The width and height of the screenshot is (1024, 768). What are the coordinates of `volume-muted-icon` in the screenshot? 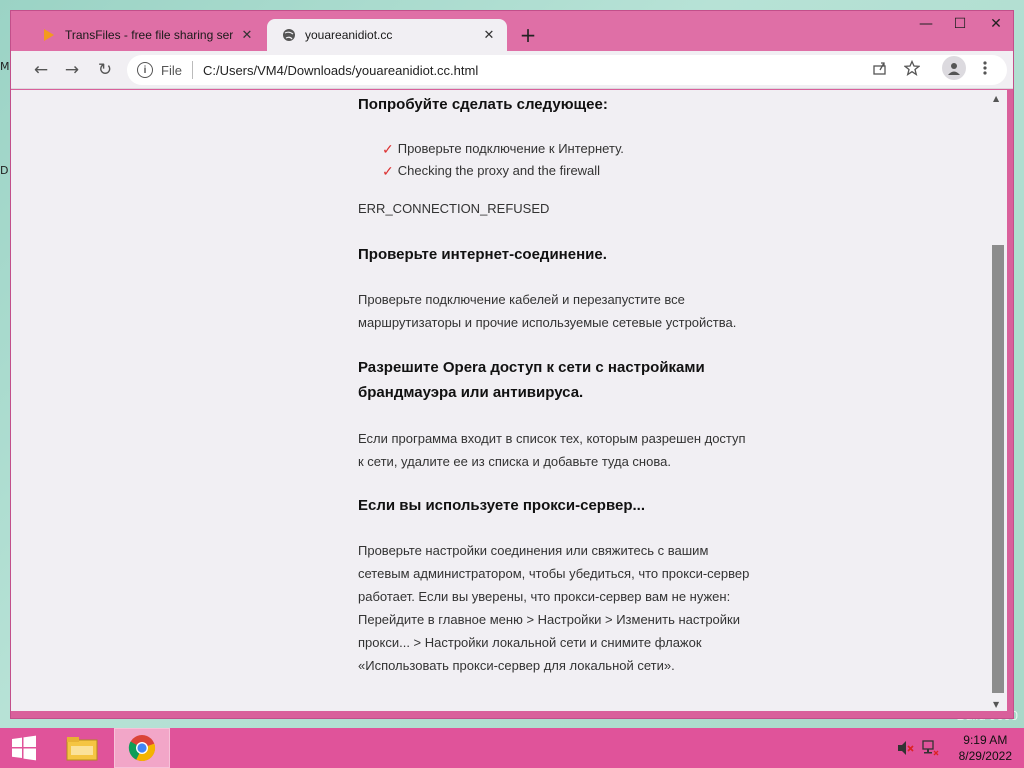 It's located at (906, 748).